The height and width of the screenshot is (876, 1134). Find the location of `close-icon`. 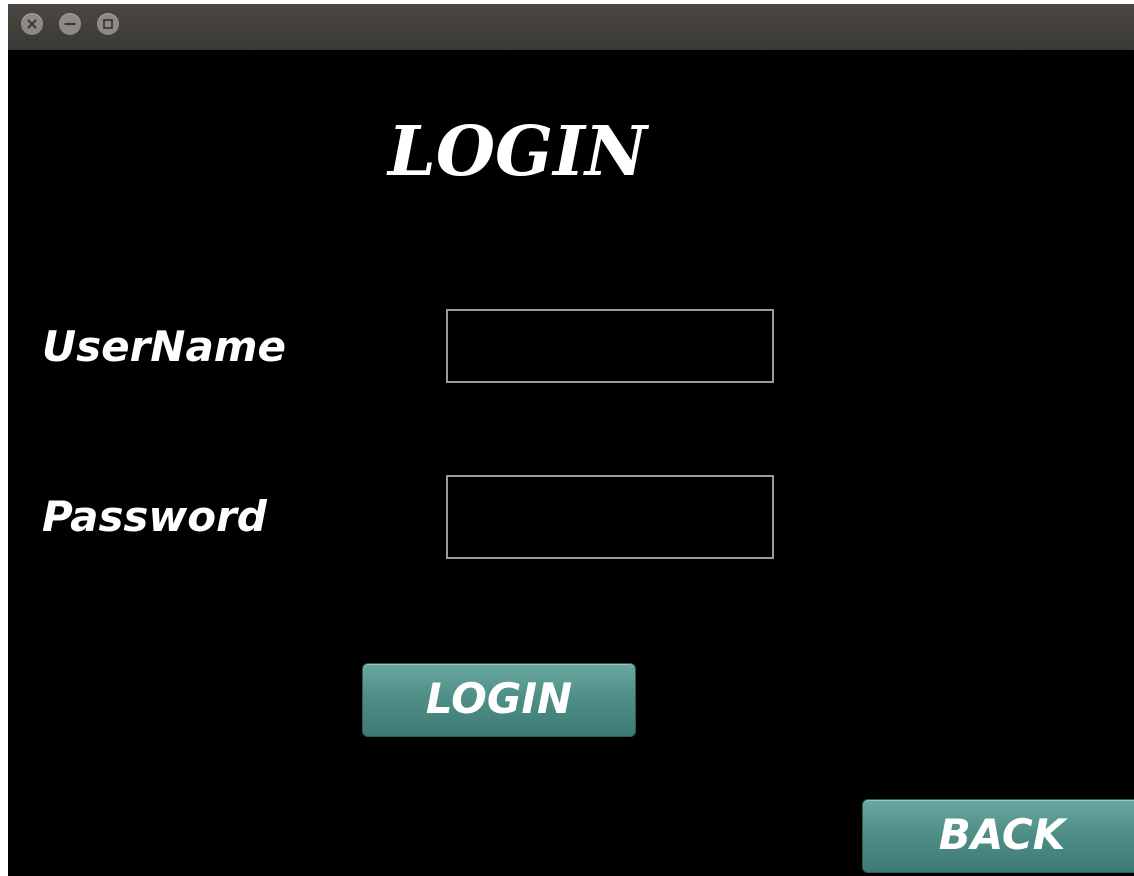

close-icon is located at coordinates (32, 24).